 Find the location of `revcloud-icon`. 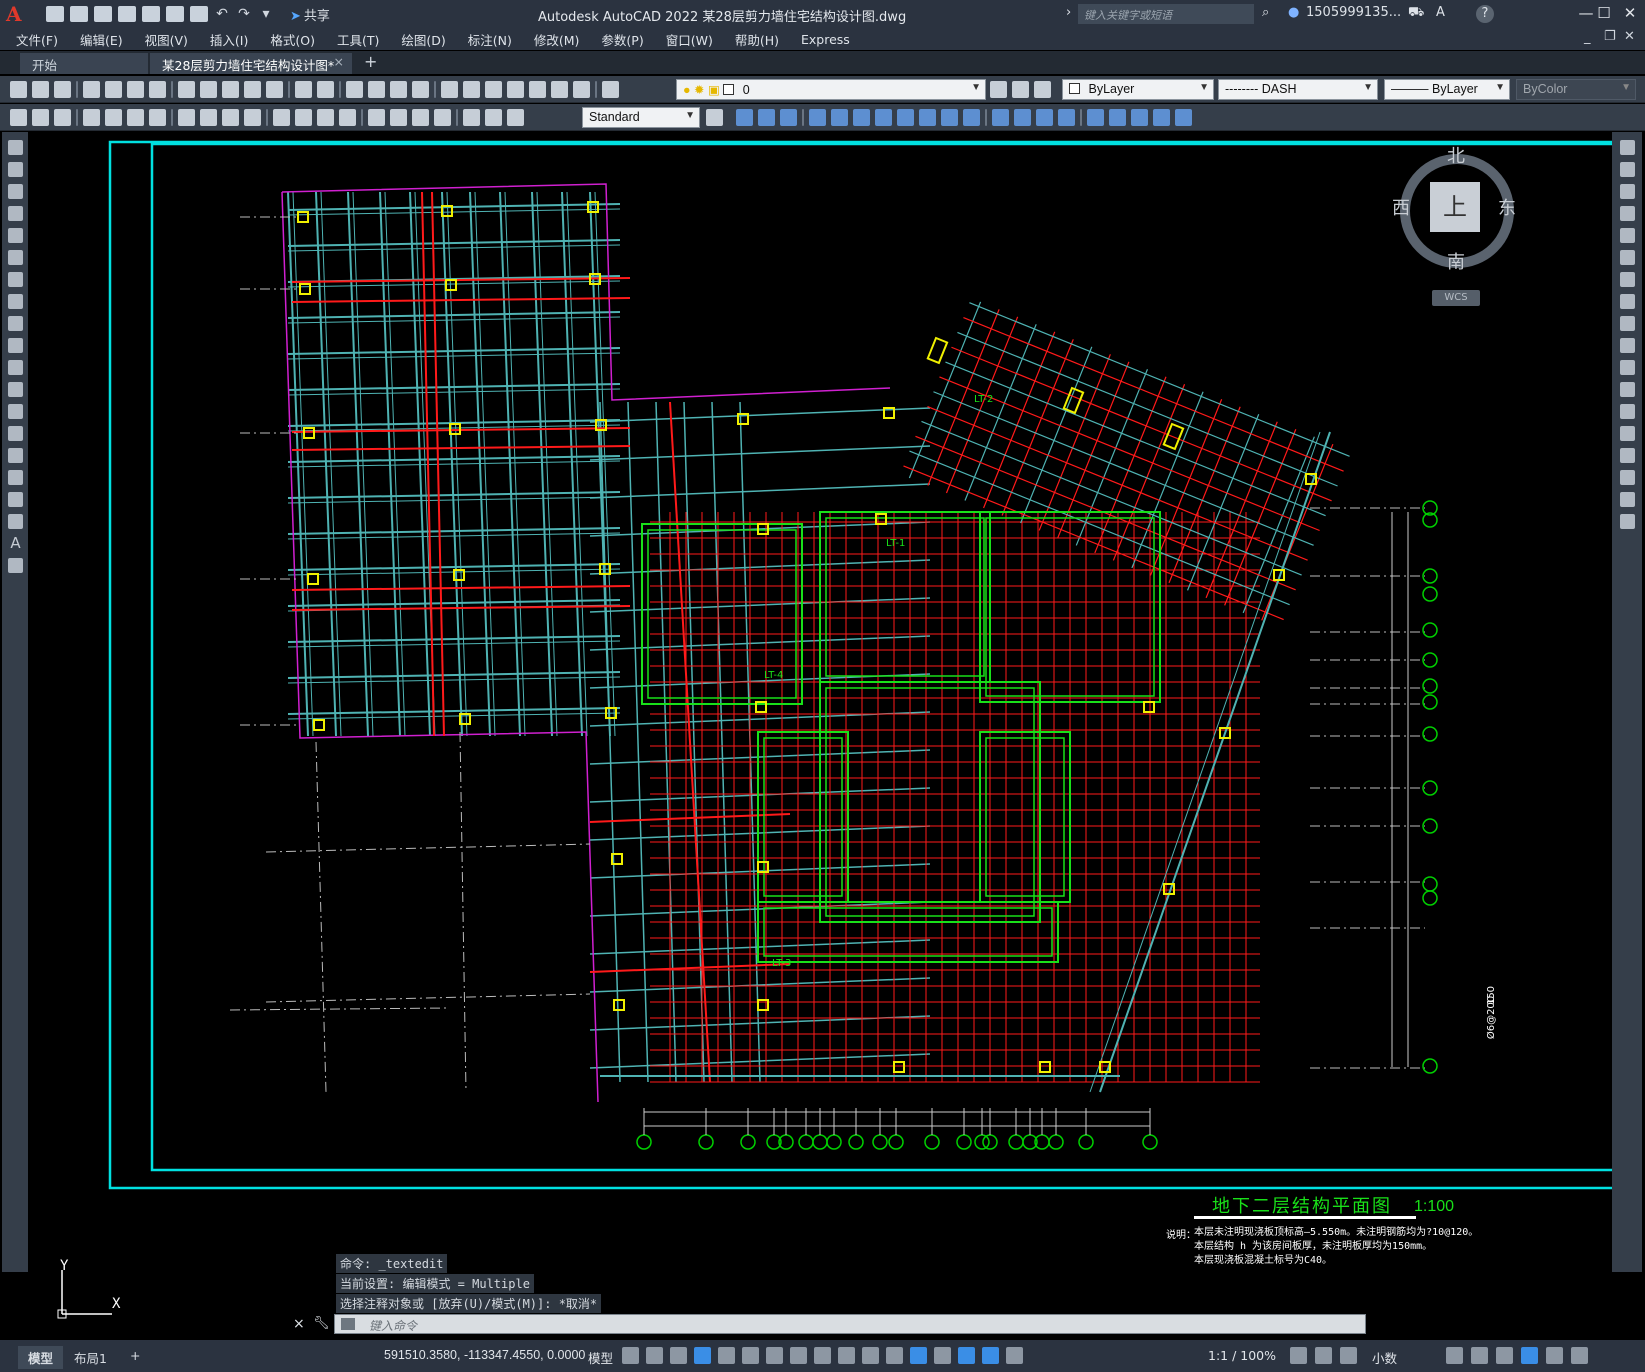

revcloud-icon is located at coordinates (15, 301).